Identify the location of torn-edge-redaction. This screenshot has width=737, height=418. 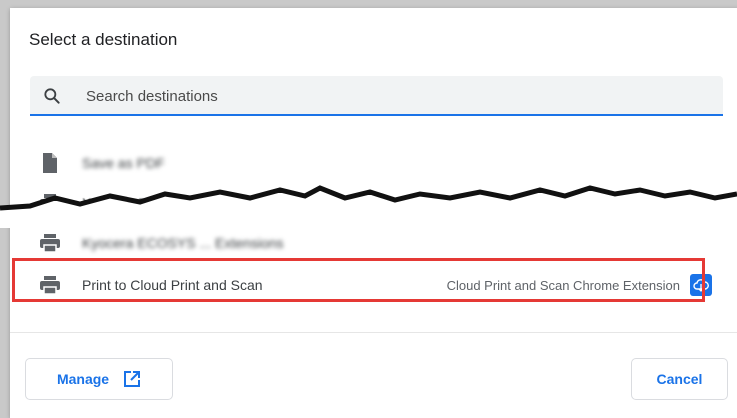
(368, 206).